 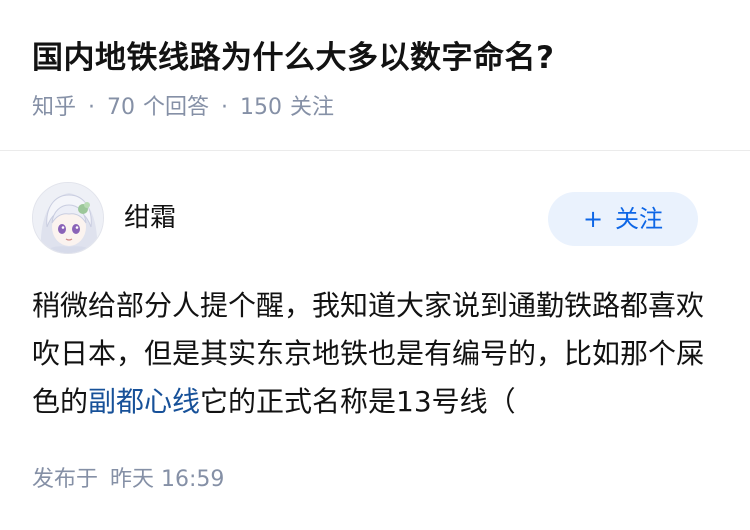 What do you see at coordinates (121, 107) in the screenshot?
I see `answer-count: 70` at bounding box center [121, 107].